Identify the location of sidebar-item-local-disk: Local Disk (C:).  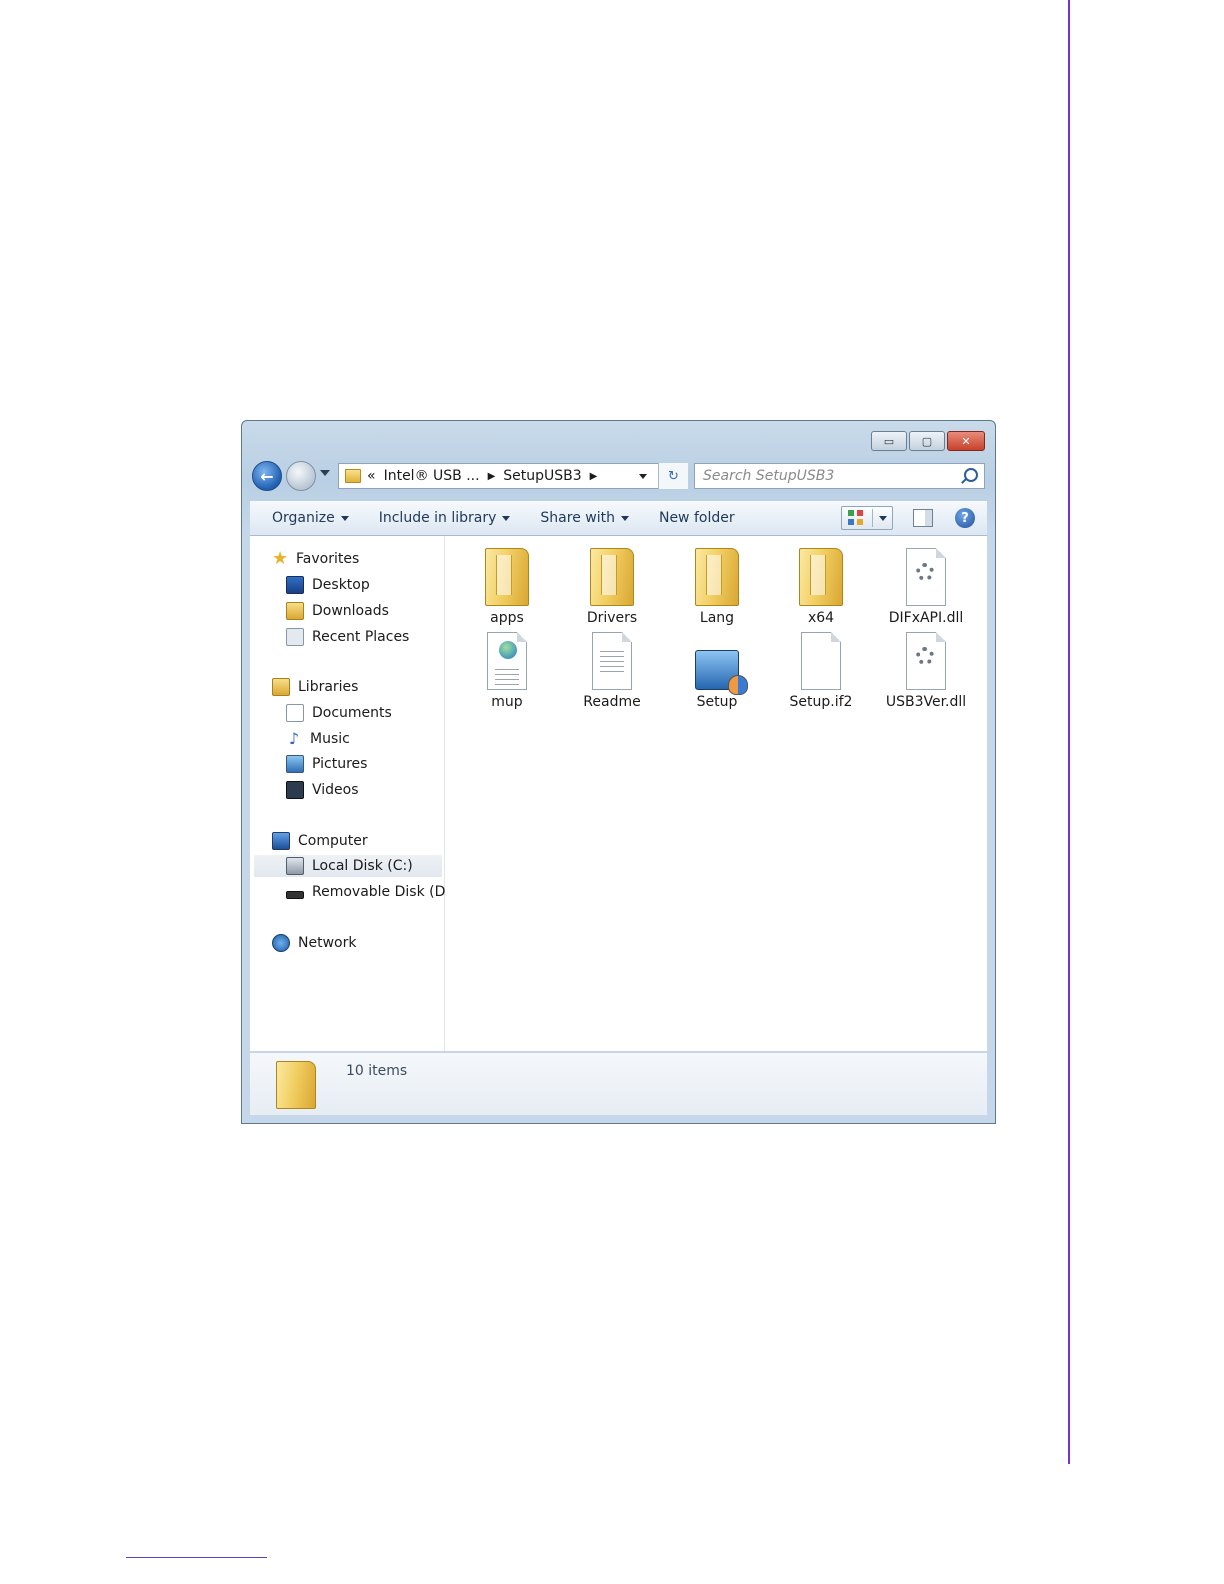
(348, 866).